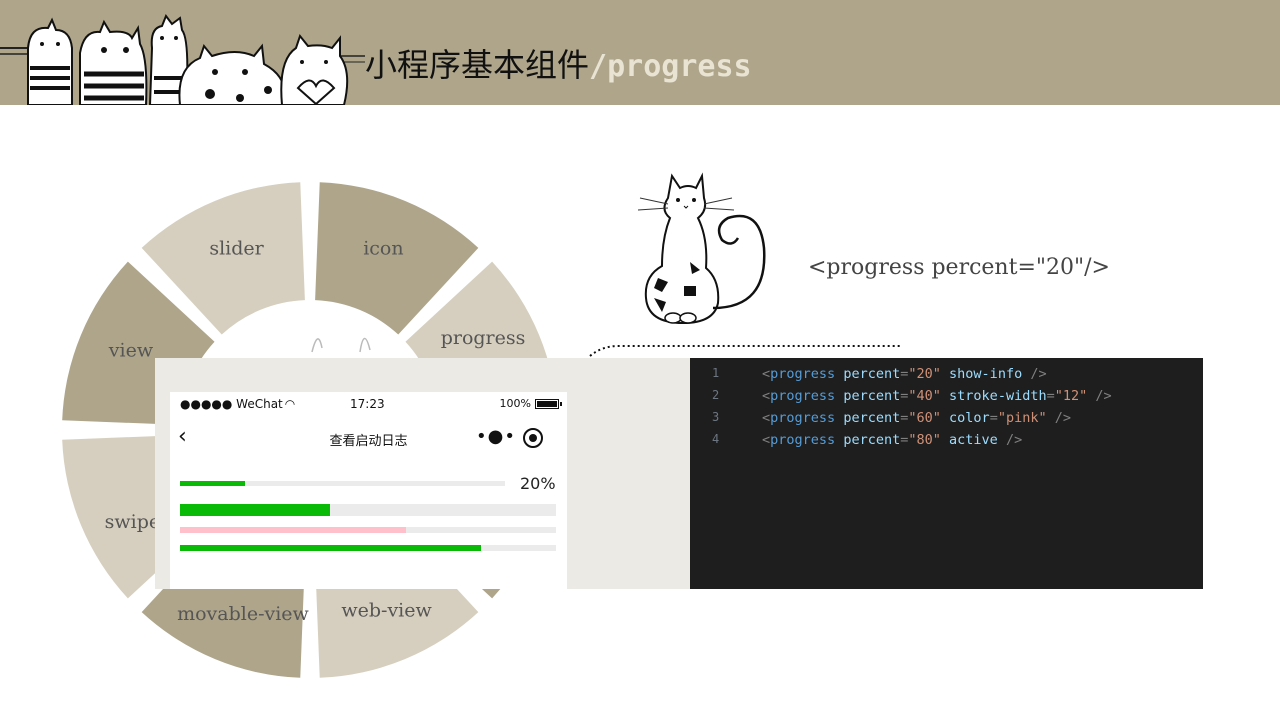 Image resolution: width=1280 pixels, height=720 pixels. I want to click on inner-cat-sketch, so click(341, 345).